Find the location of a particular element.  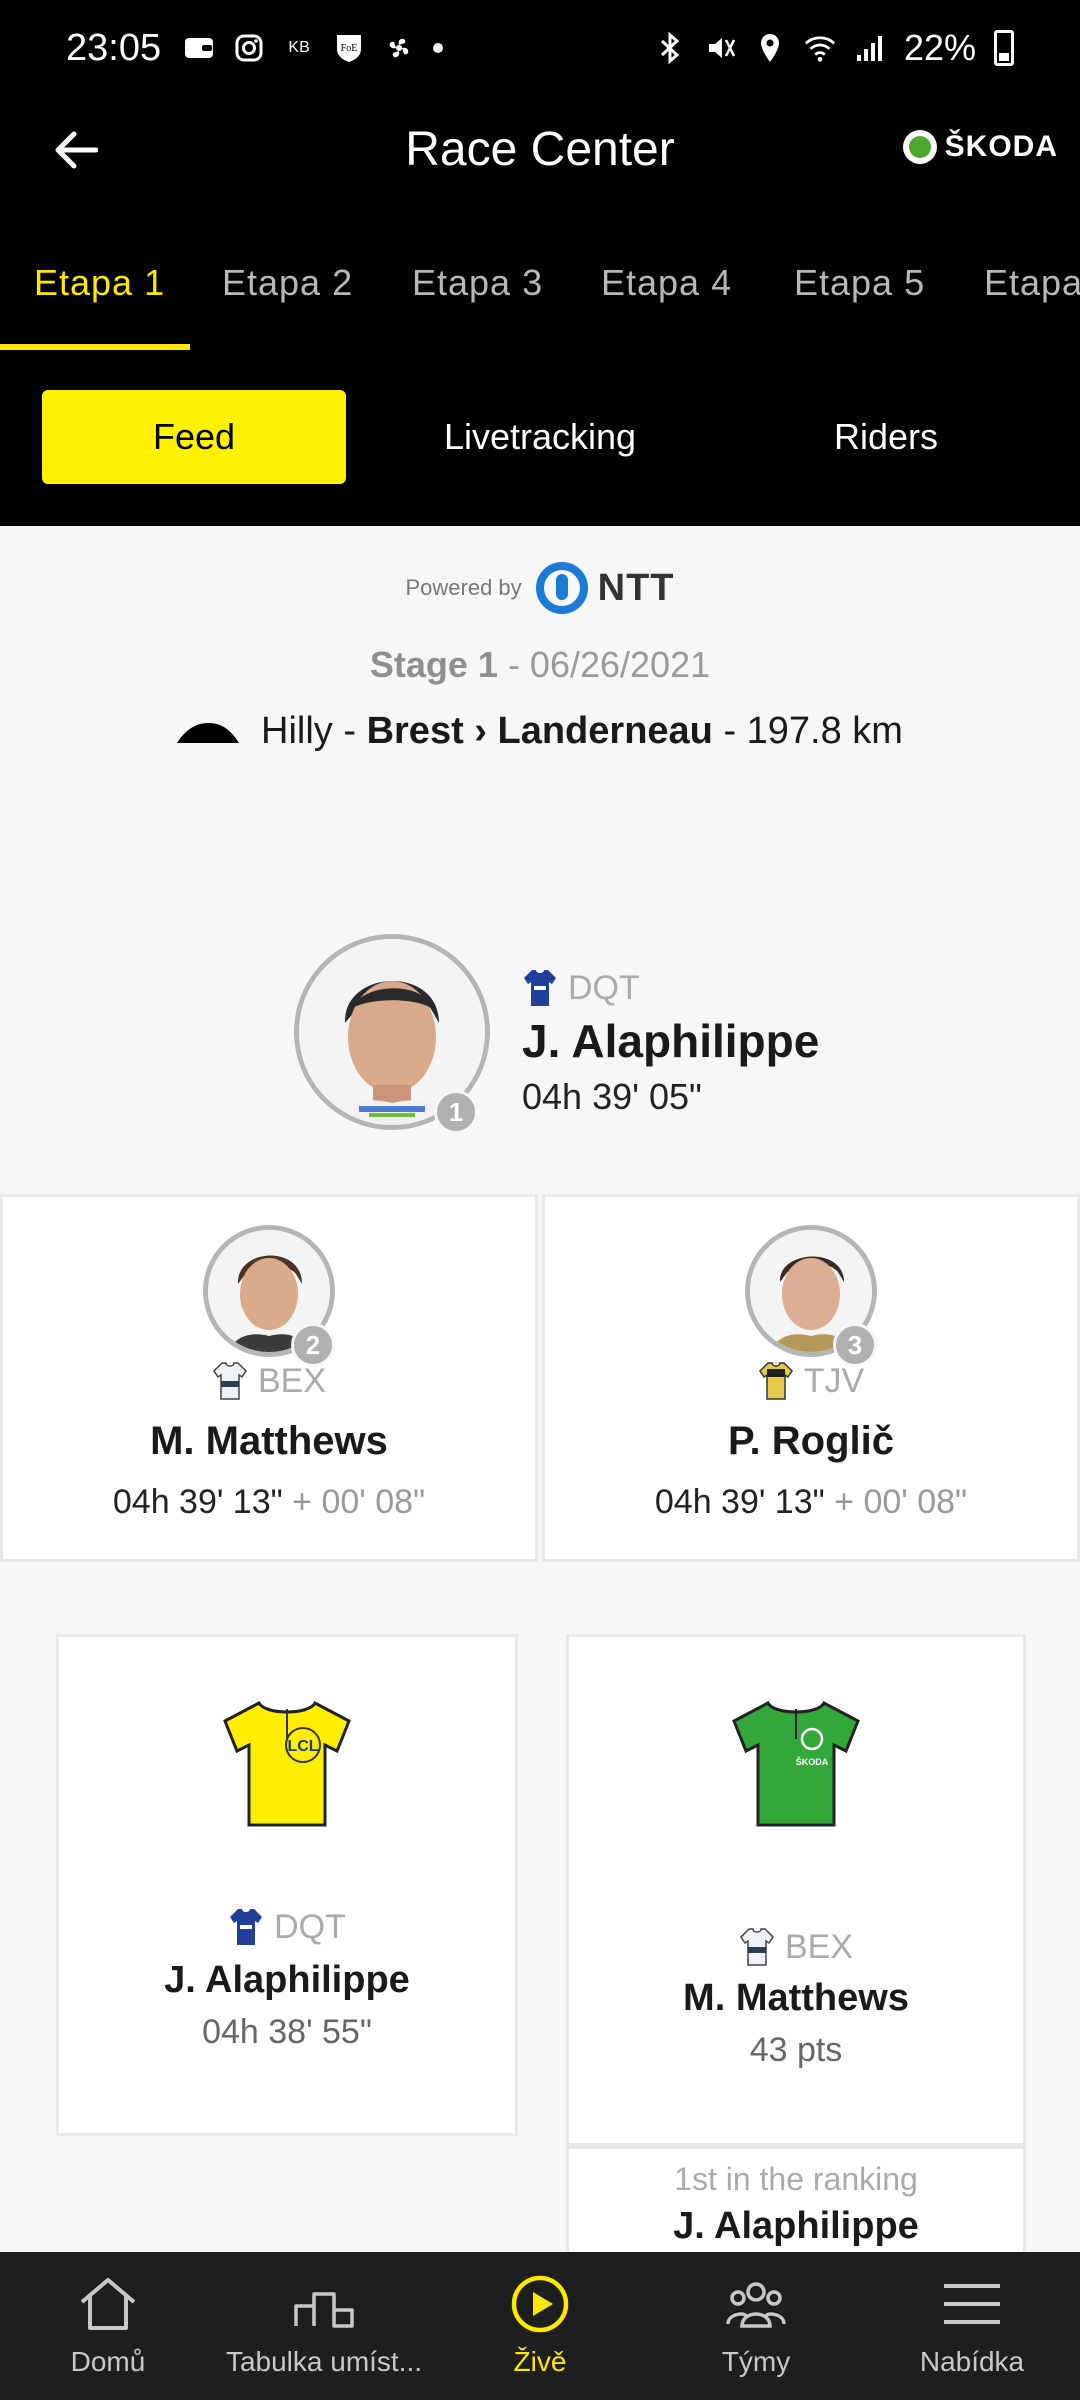

kb-icon: KB is located at coordinates (299, 47).